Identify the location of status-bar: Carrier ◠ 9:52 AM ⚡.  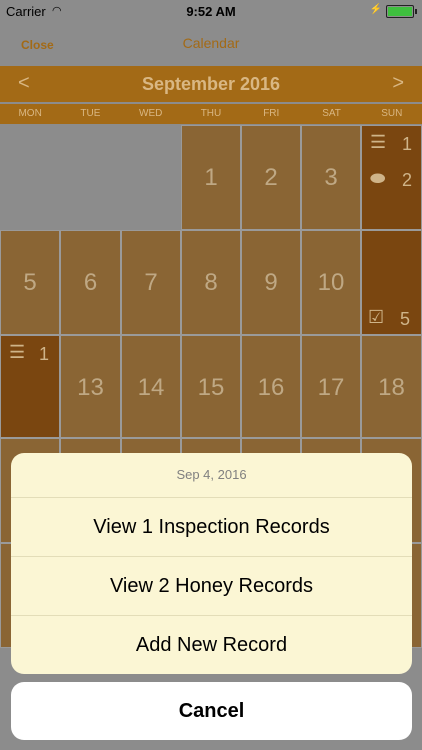
(211, 11).